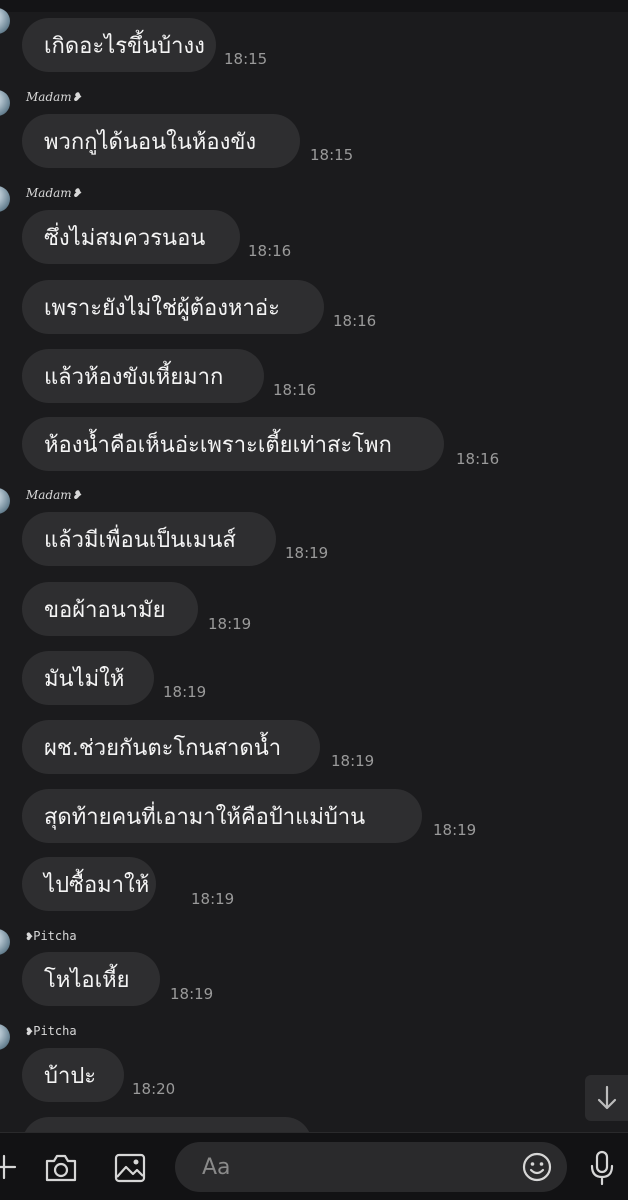 Image resolution: width=628 pixels, height=1200 pixels. What do you see at coordinates (73, 1075) in the screenshot?
I see `message-bubble: บ้าปะ` at bounding box center [73, 1075].